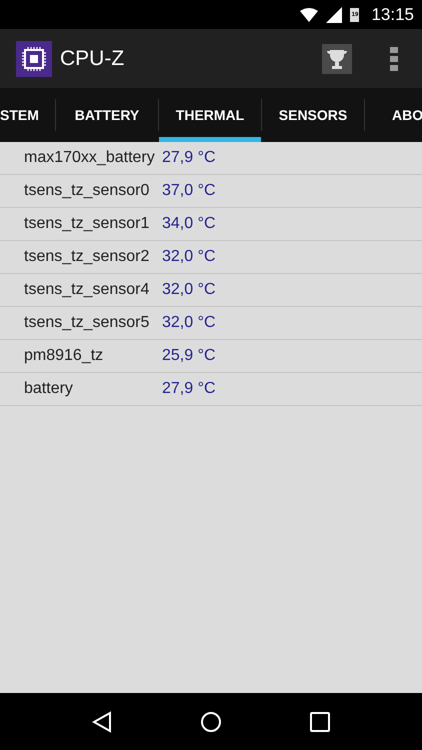  Describe the element at coordinates (86, 323) in the screenshot. I see `sensor-name: tsens_tz_sensor5` at that location.